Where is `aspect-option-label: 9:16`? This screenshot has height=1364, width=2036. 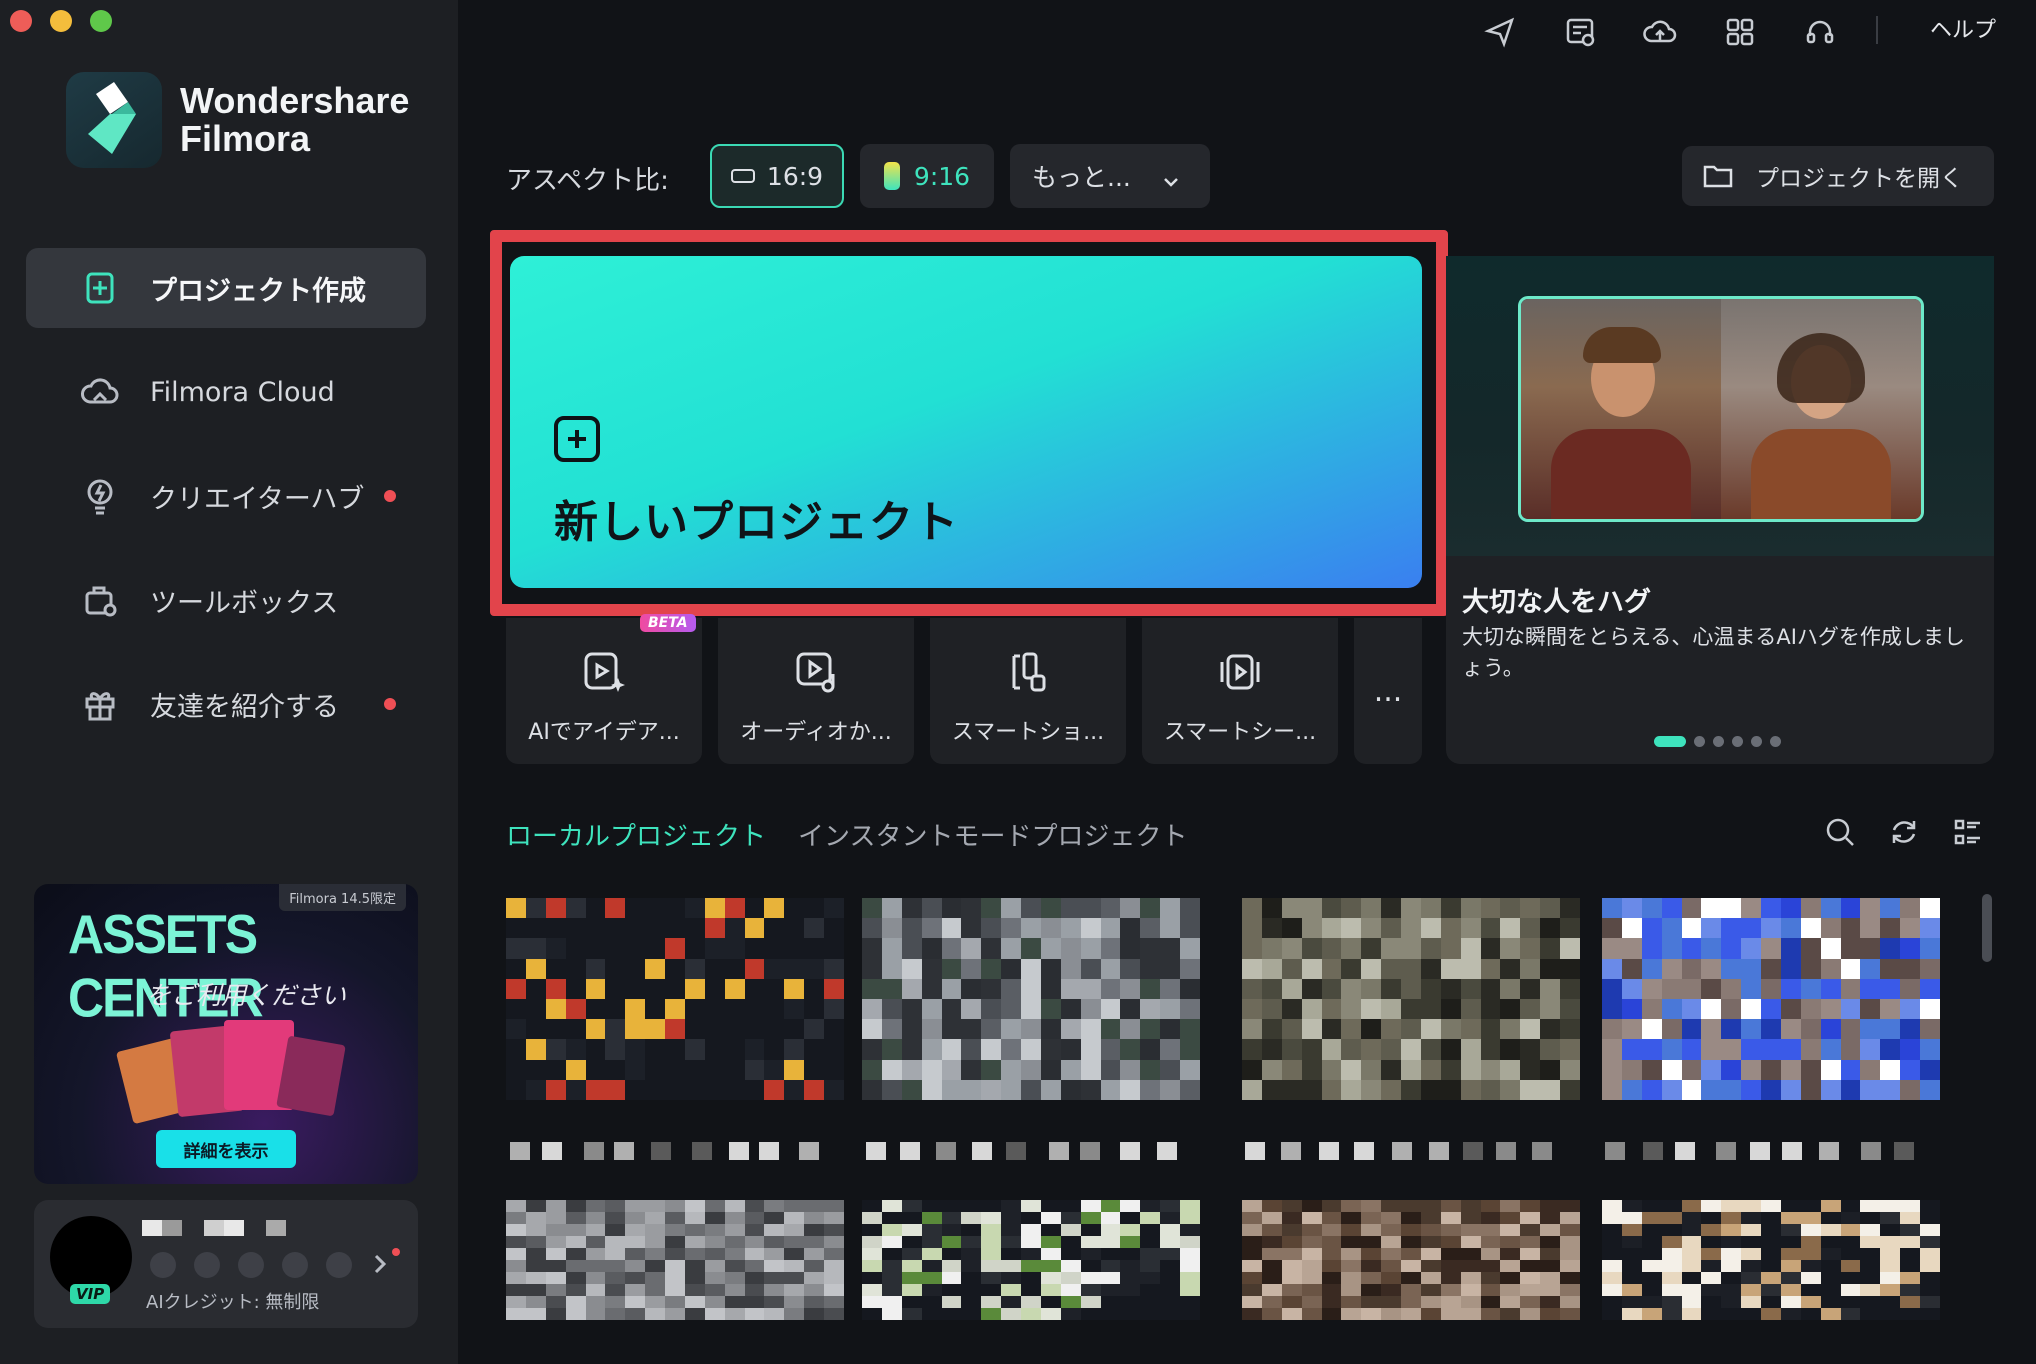 aspect-option-label: 9:16 is located at coordinates (942, 176).